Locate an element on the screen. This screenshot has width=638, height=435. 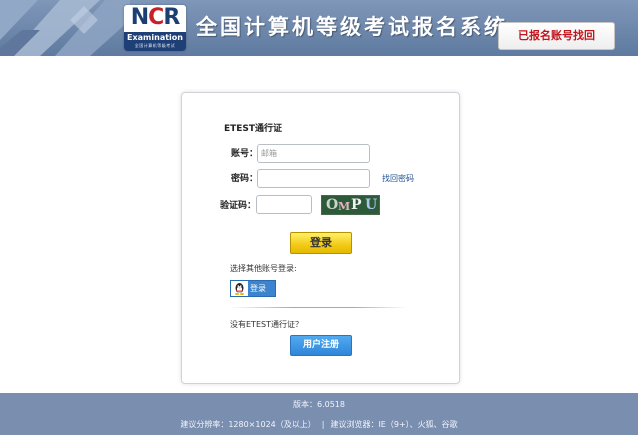
login-button: 登录 is located at coordinates (321, 243).